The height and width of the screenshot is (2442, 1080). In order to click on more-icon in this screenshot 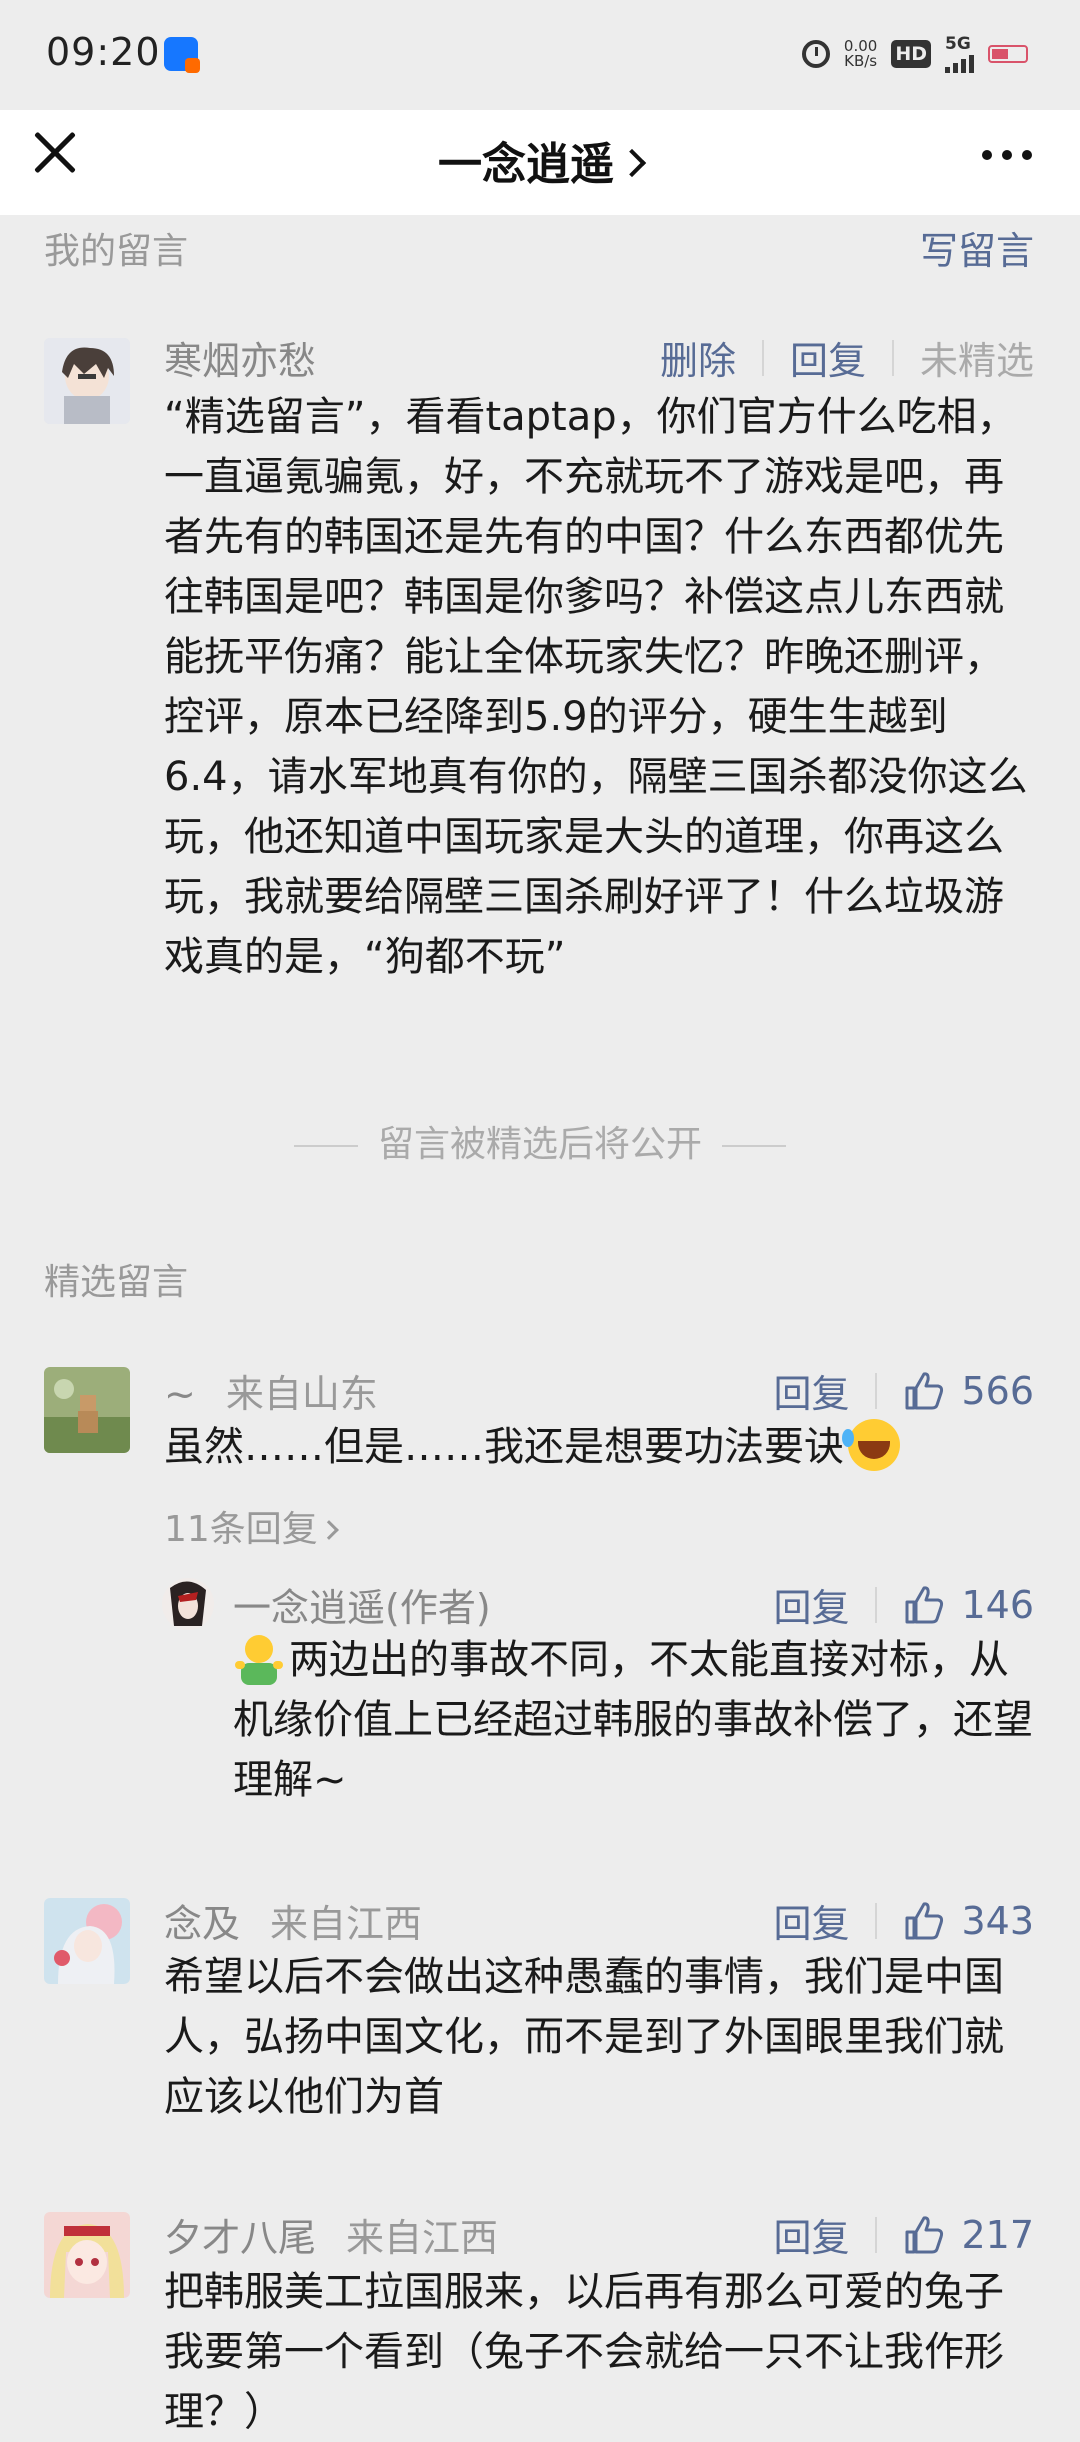, I will do `click(1007, 155)`.